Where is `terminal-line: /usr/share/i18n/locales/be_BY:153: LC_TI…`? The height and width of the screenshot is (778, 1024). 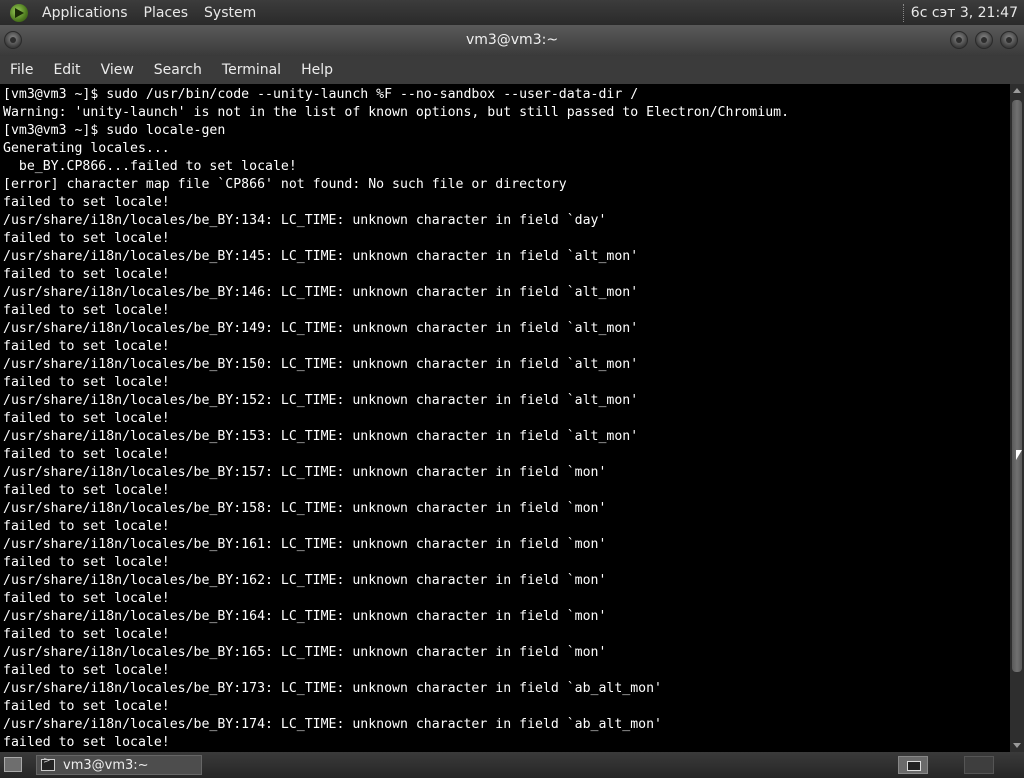
terminal-line: /usr/share/i18n/locales/be_BY:153: LC_TI… is located at coordinates (321, 436).